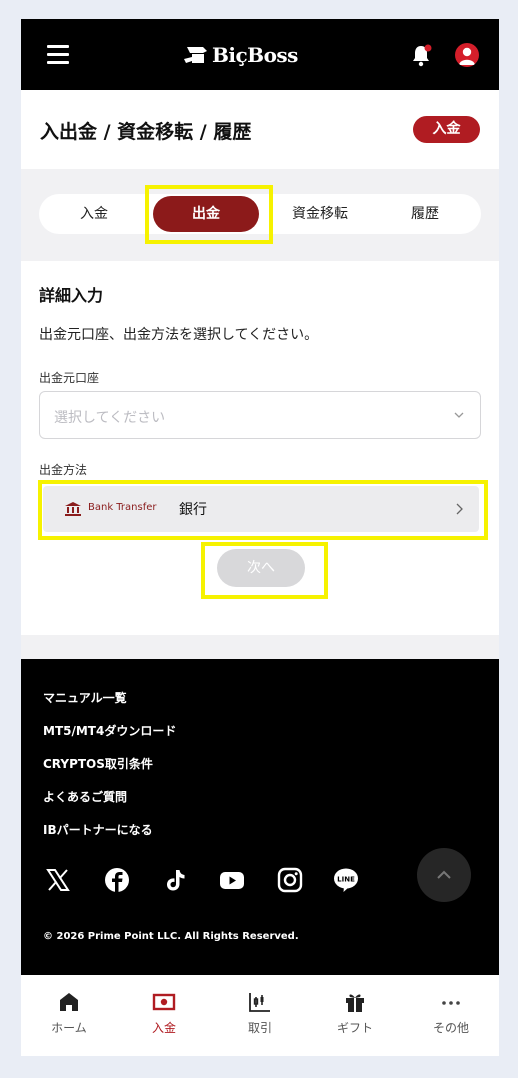  Describe the element at coordinates (206, 214) in the screenshot. I see `tab-withdraw: 出金` at that location.